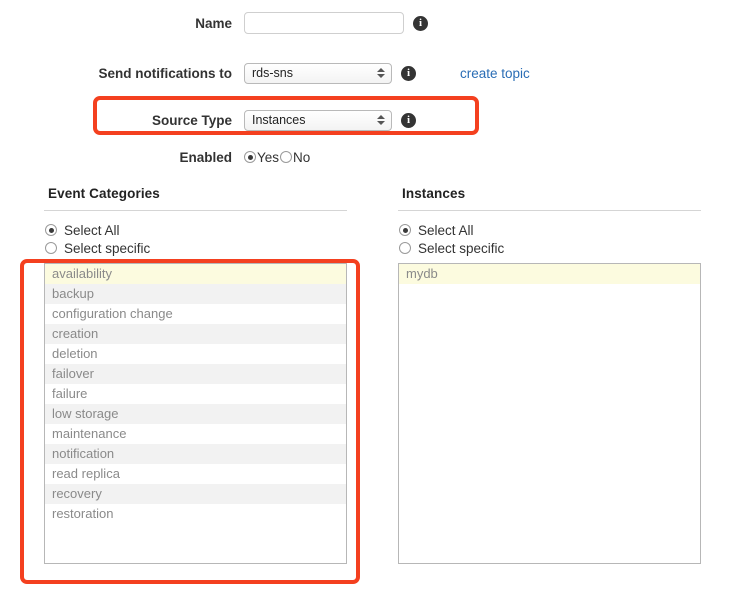  Describe the element at coordinates (195, 394) in the screenshot. I see `list-item: failure` at that location.